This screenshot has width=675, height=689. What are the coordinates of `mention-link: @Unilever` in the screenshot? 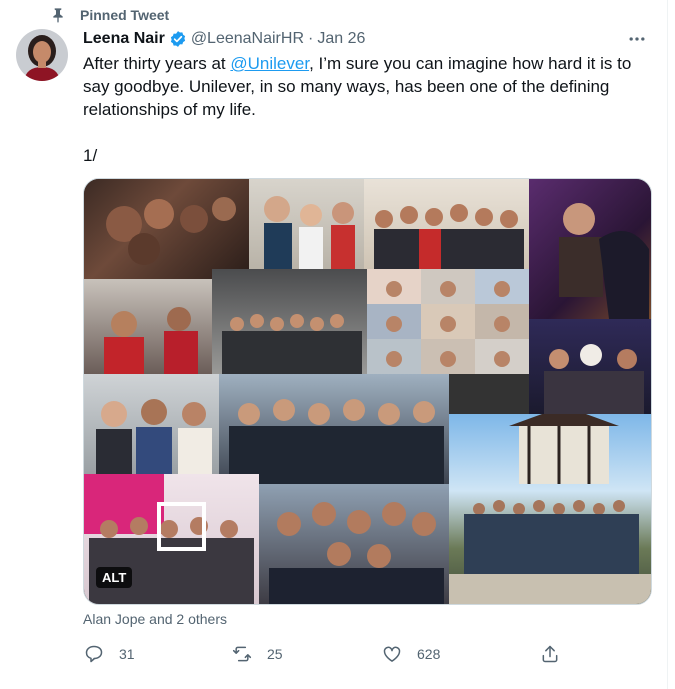 It's located at (269, 63).